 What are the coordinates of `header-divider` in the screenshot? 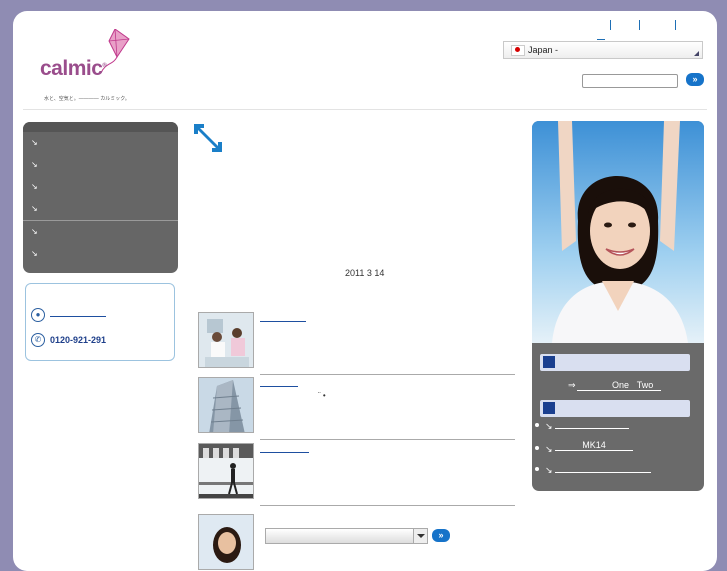 It's located at (365, 109).